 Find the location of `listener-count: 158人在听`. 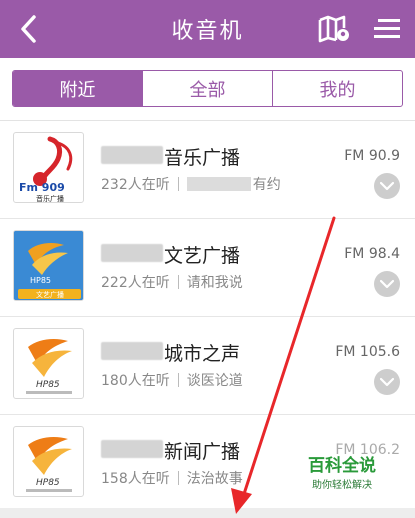

listener-count: 158人在听 is located at coordinates (135, 479).